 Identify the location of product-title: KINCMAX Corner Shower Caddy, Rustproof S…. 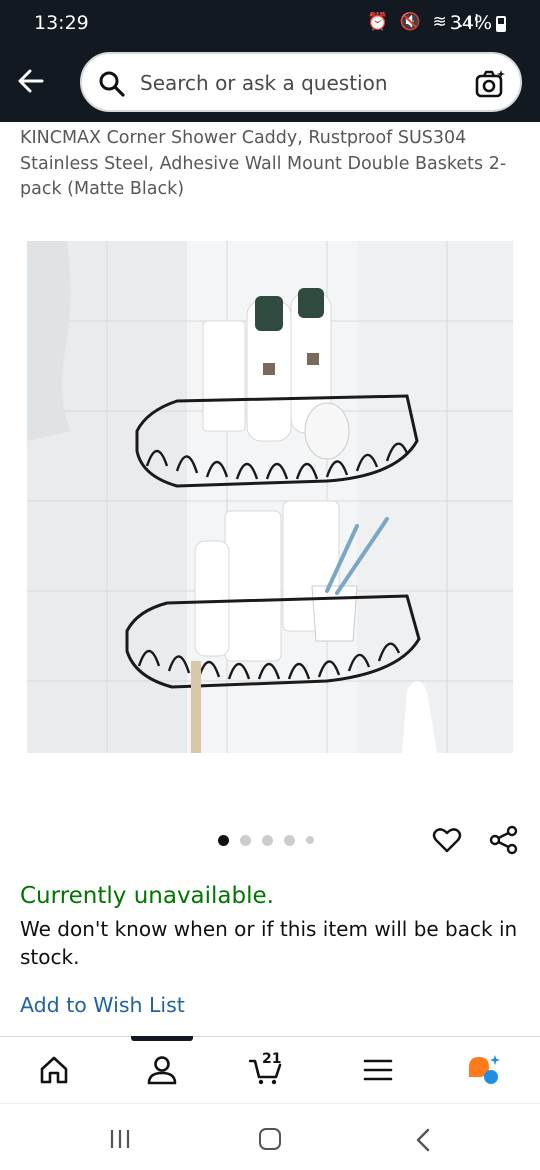
(270, 164).